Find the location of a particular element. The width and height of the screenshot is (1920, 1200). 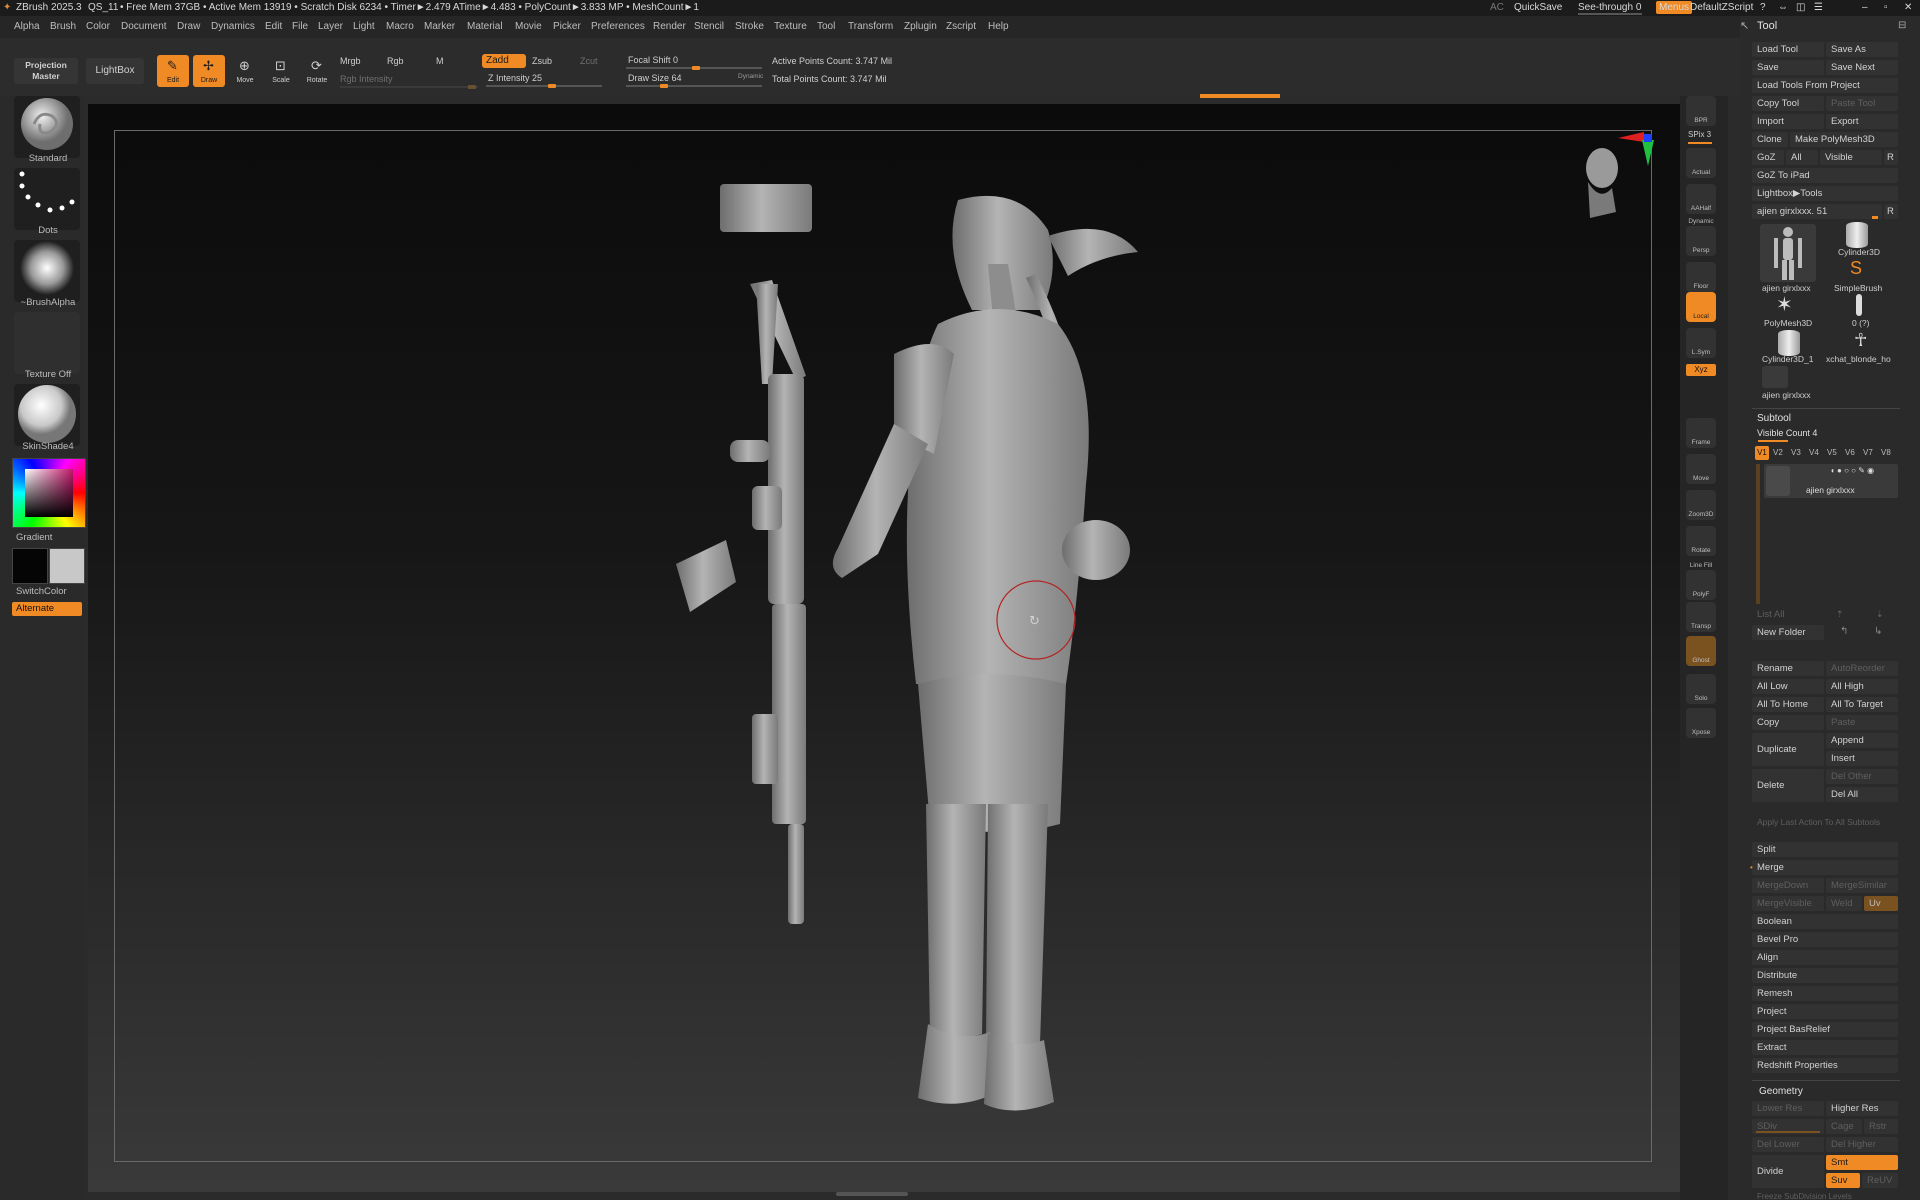

menu-render: Render is located at coordinates (669, 26).